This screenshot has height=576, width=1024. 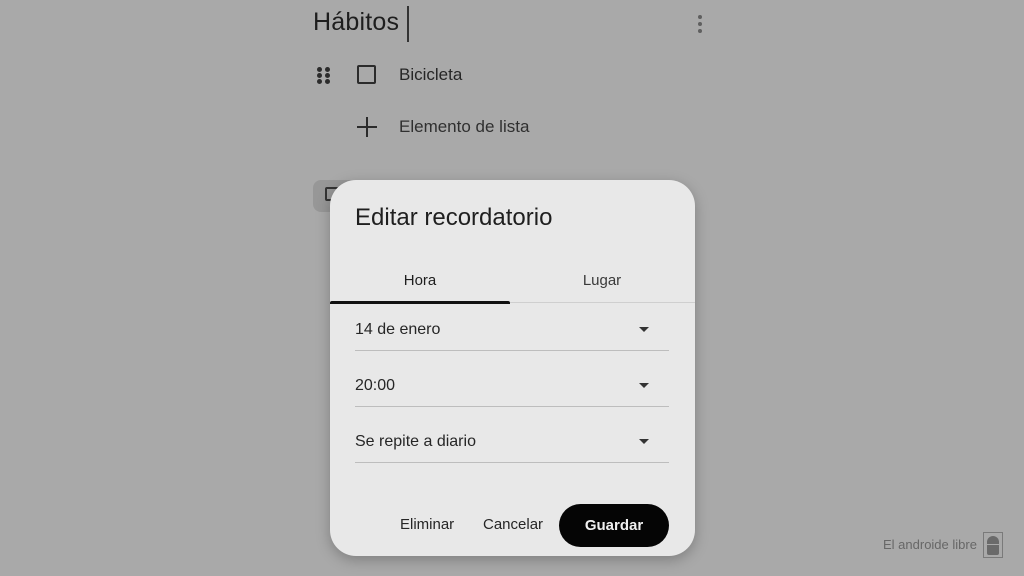 I want to click on tab-place: Lugar, so click(x=602, y=280).